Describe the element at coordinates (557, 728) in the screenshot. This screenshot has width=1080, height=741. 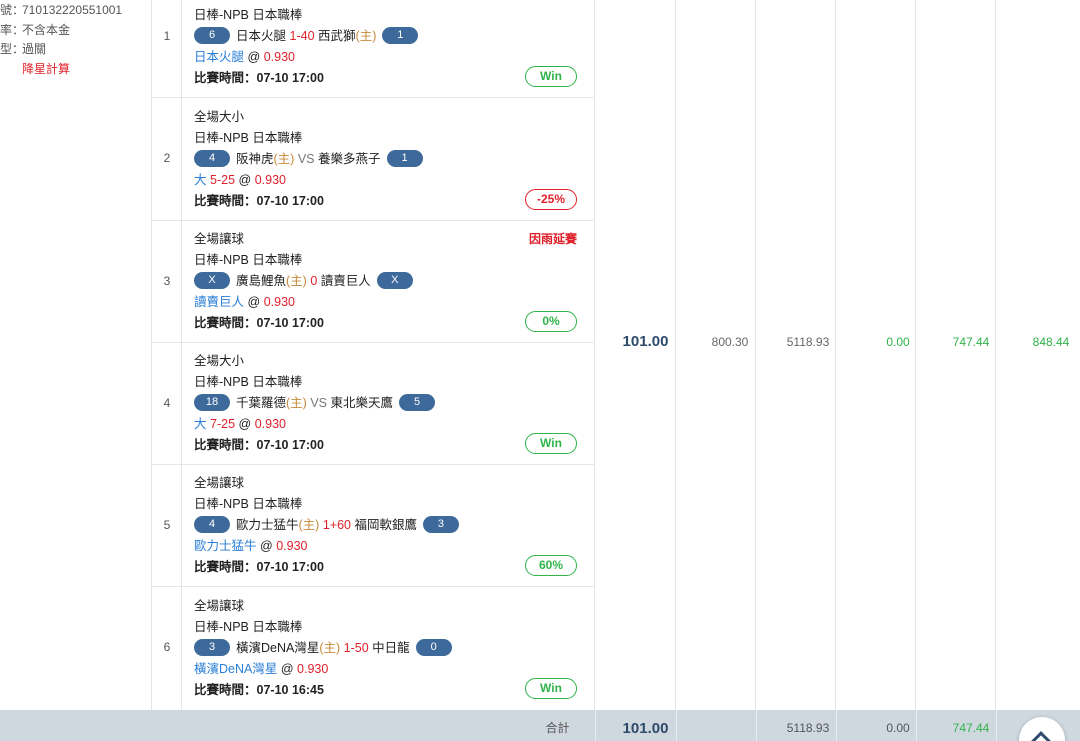
I see `total-label: 合計` at that location.